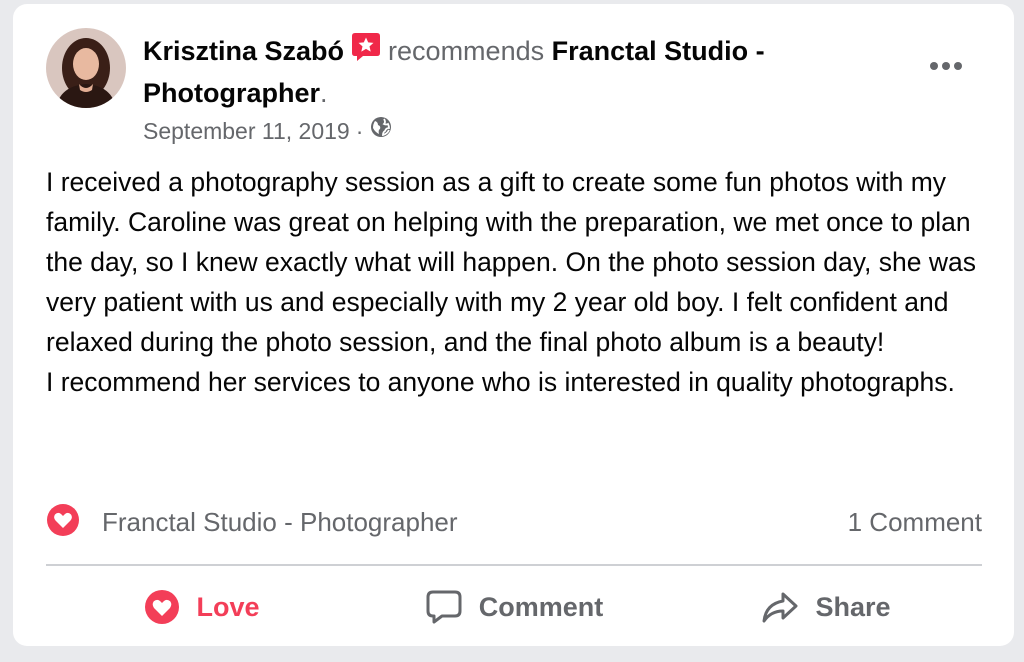  I want to click on avatar-photo, so click(86, 68).